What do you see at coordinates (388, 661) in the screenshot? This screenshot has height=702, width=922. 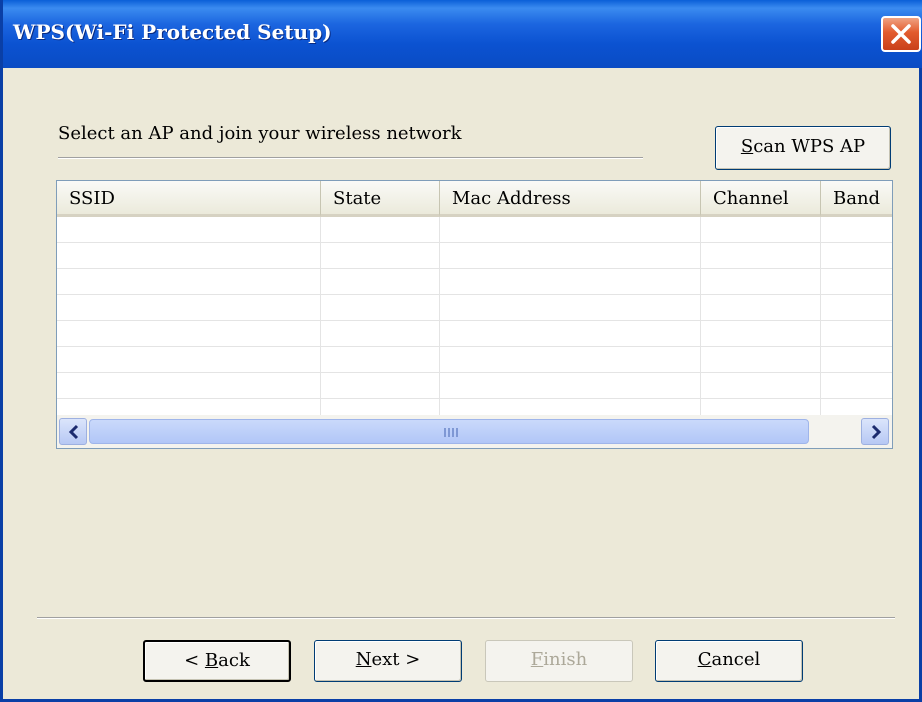 I see `next-button: Next >` at bounding box center [388, 661].